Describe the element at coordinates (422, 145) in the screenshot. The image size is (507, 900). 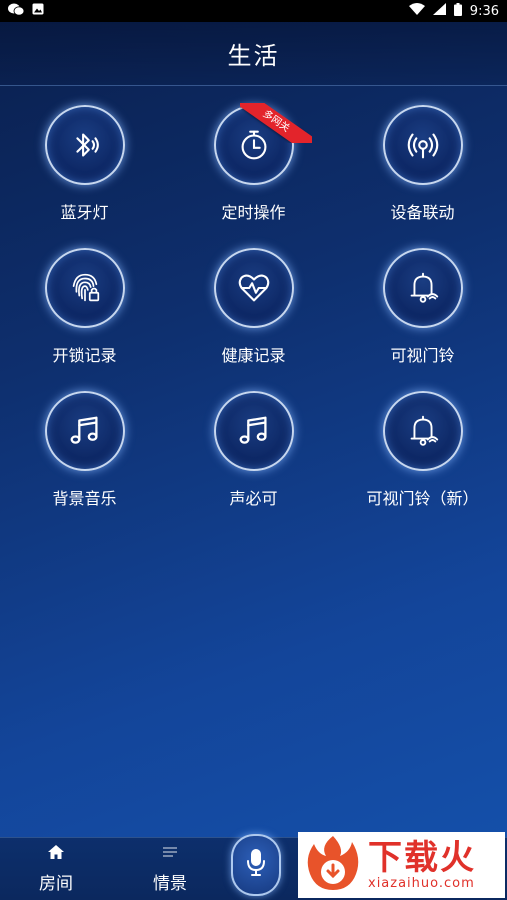
I see `linkage-icon` at that location.